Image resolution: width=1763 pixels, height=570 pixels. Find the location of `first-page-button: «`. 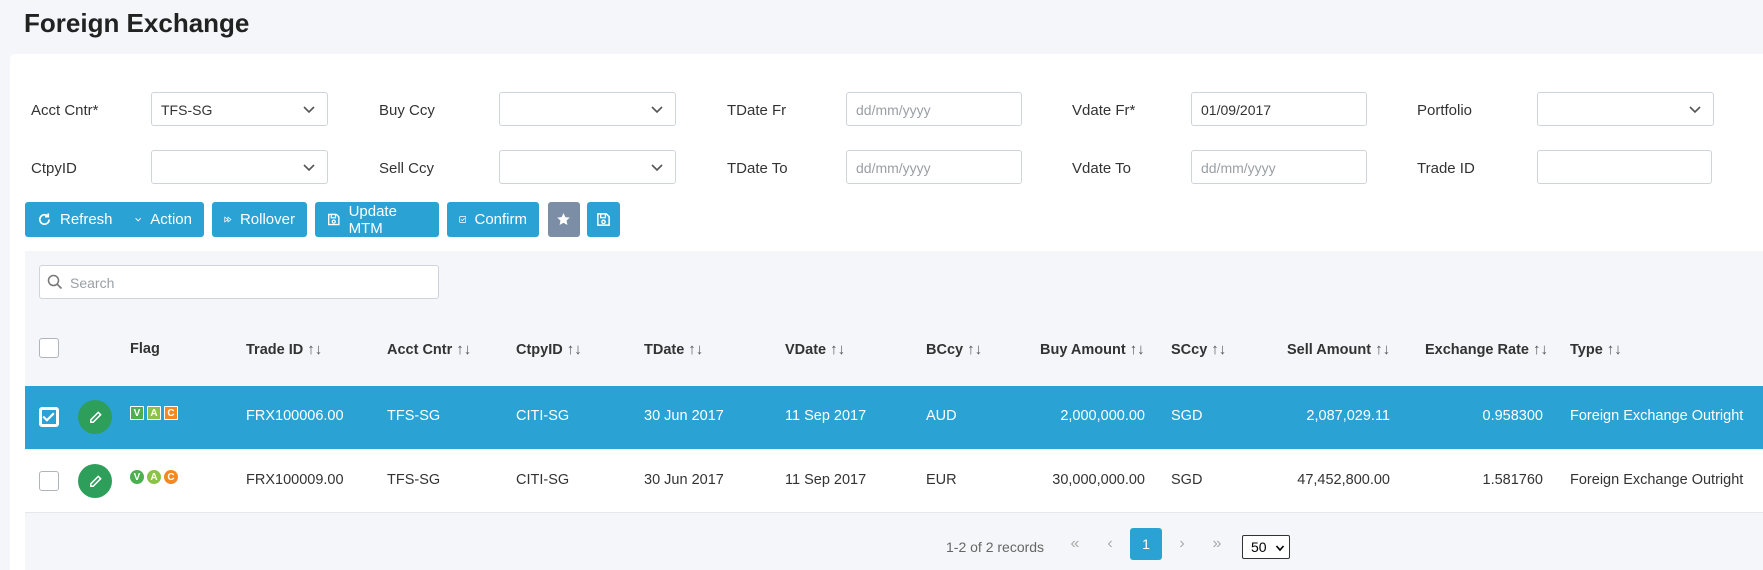

first-page-button: « is located at coordinates (1075, 544).